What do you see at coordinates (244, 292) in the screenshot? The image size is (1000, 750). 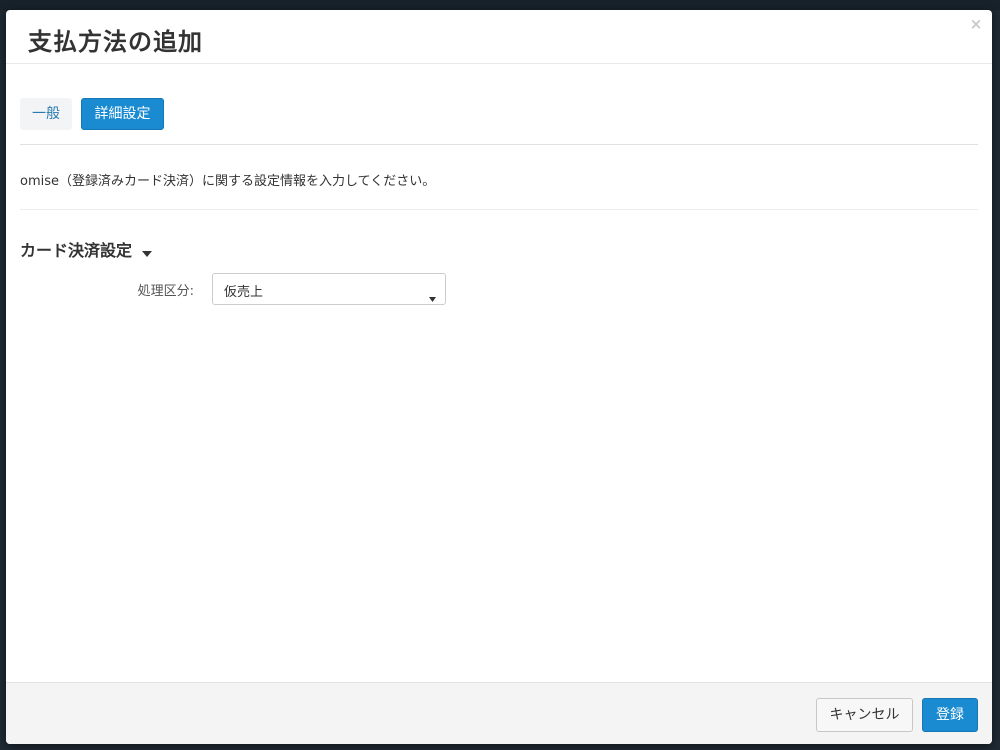 I see `processing-type-value: 仮売上` at bounding box center [244, 292].